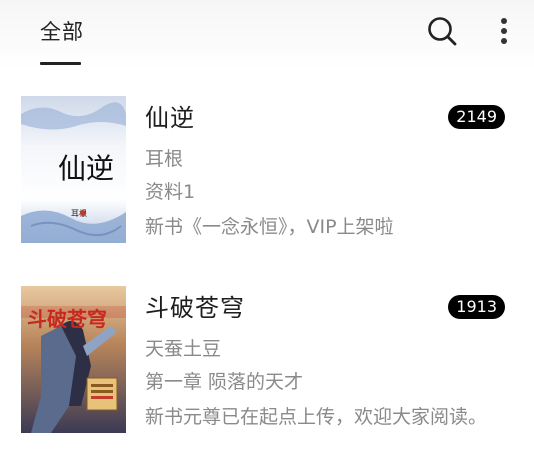 The image size is (534, 451). I want to click on more-vertical-icon, so click(504, 31).